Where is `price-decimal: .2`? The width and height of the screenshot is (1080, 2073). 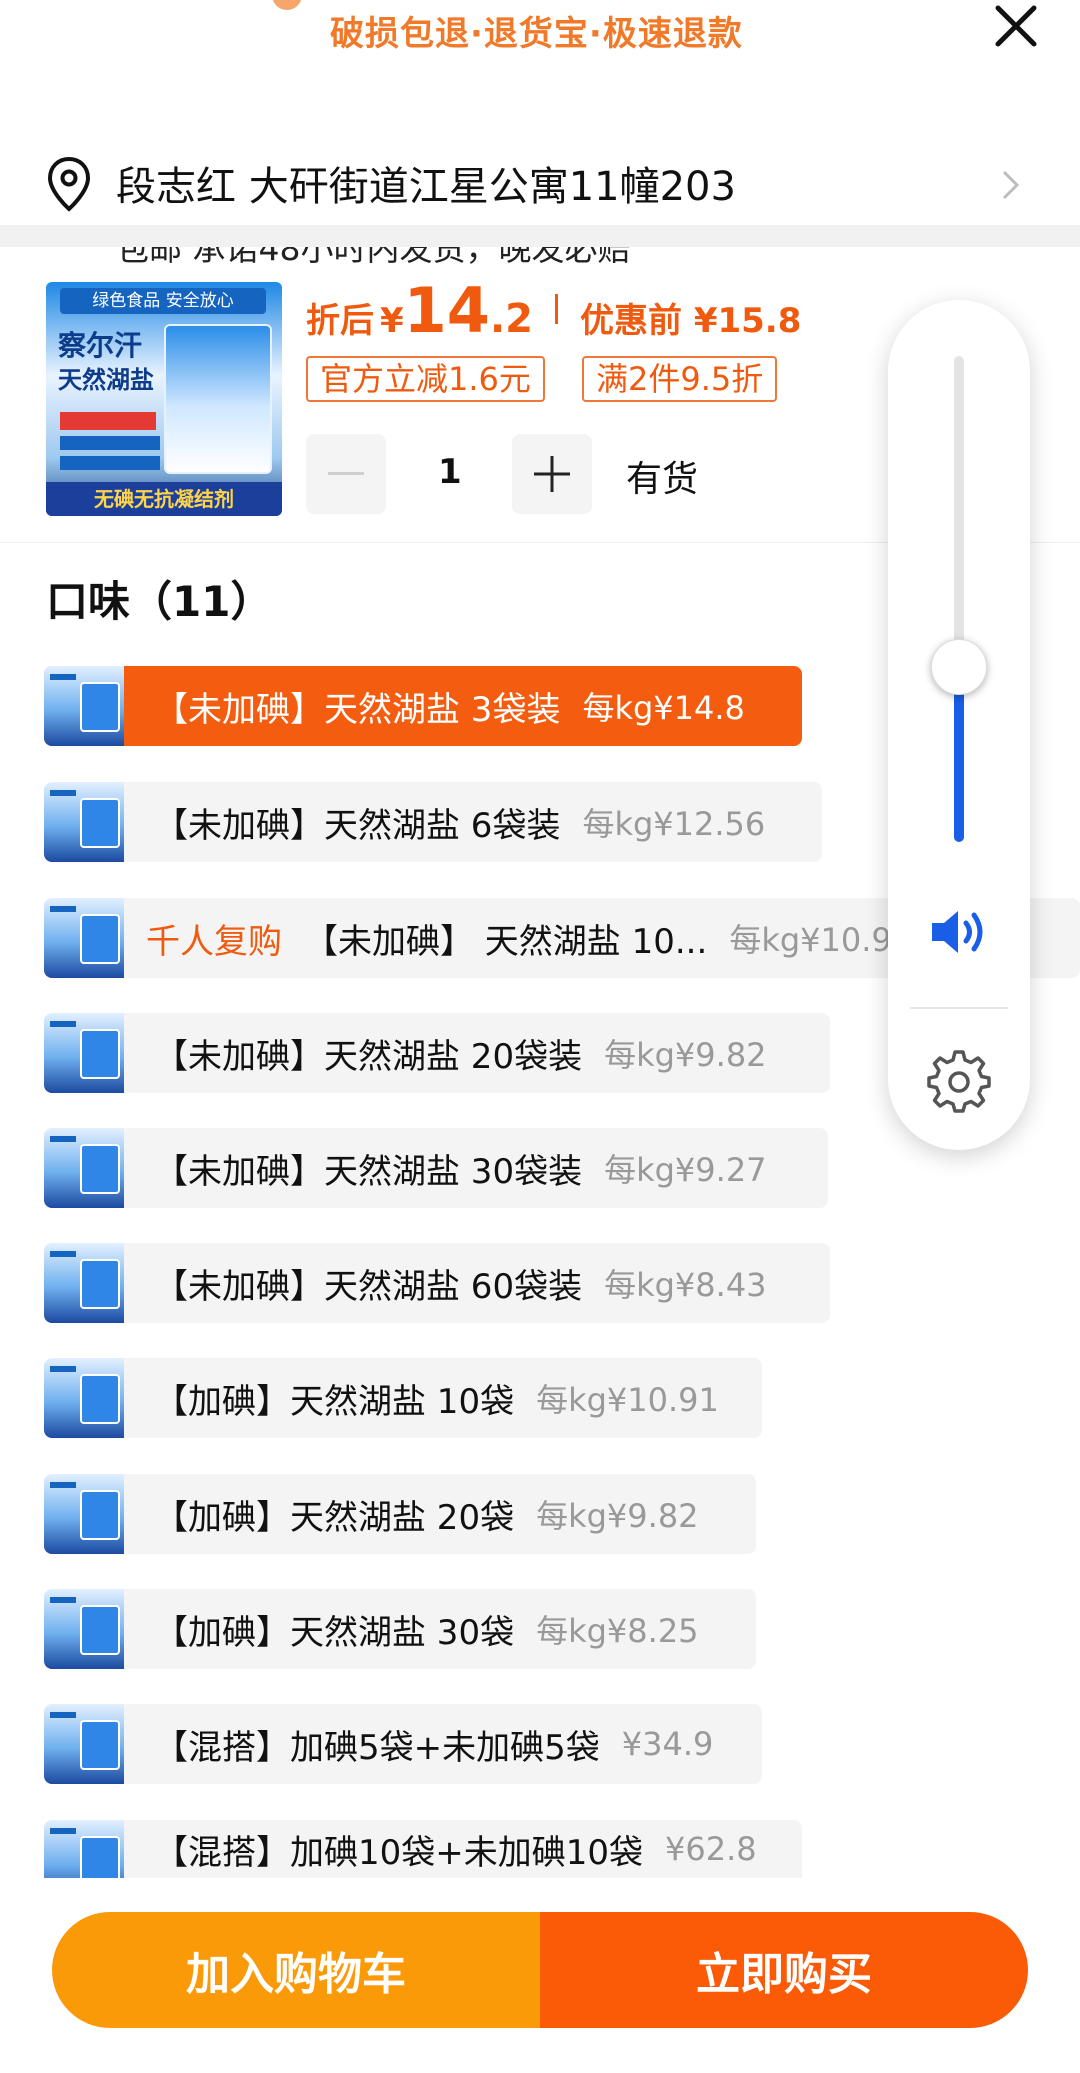 price-decimal: .2 is located at coordinates (511, 319).